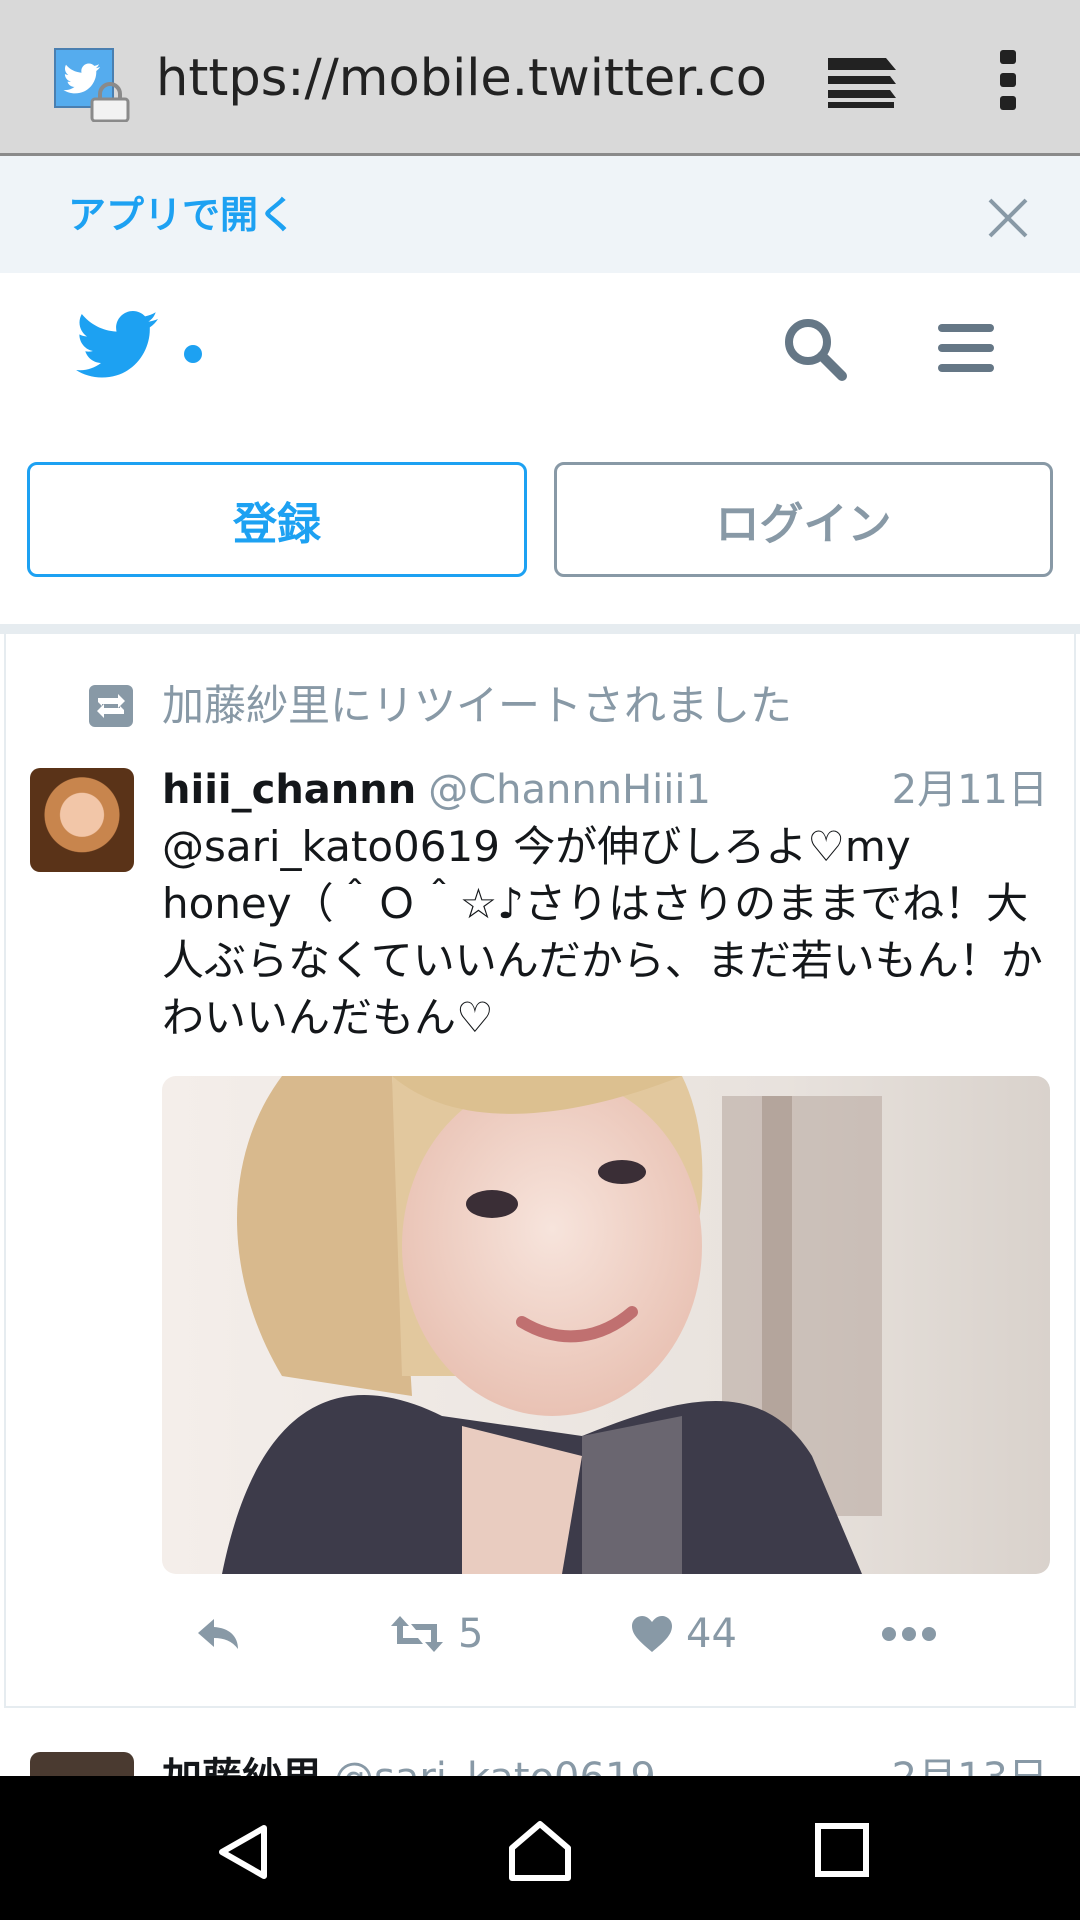 The width and height of the screenshot is (1080, 1920). What do you see at coordinates (277, 519) in the screenshot?
I see `signup-button: 登録` at bounding box center [277, 519].